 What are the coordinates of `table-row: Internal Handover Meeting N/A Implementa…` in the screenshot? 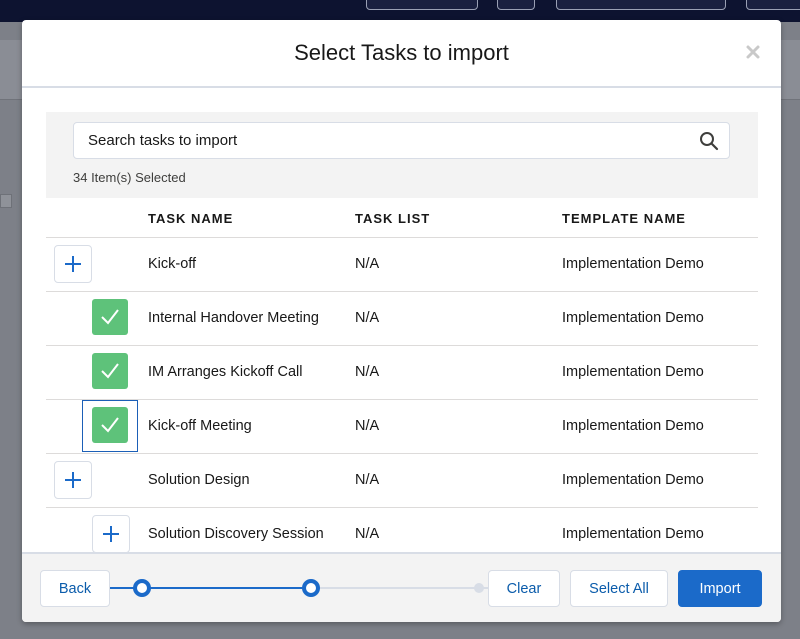 It's located at (402, 319).